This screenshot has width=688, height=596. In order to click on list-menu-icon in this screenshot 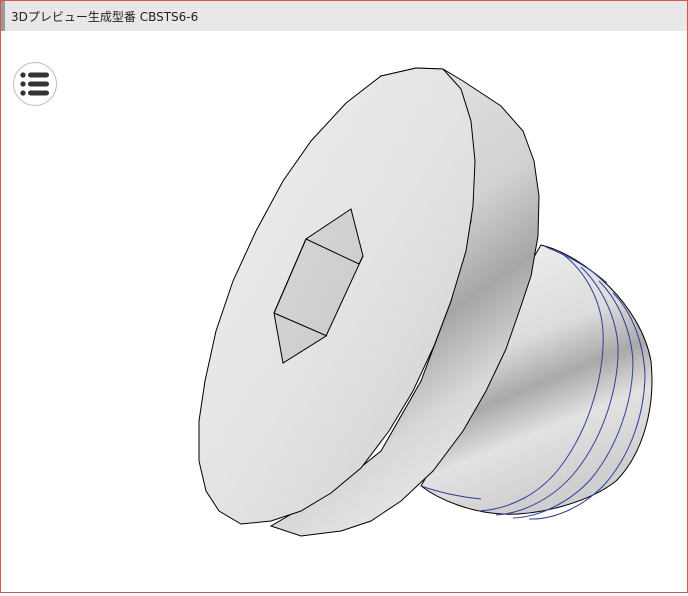, I will do `click(34, 84)`.